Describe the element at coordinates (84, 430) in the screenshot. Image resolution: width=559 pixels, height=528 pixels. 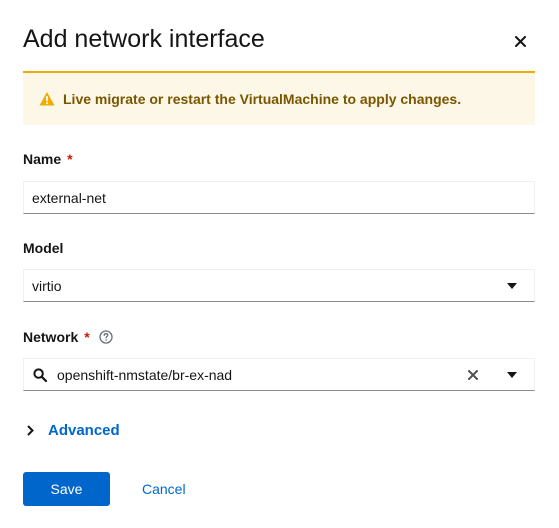
I see `advanced-label: Advanced` at that location.